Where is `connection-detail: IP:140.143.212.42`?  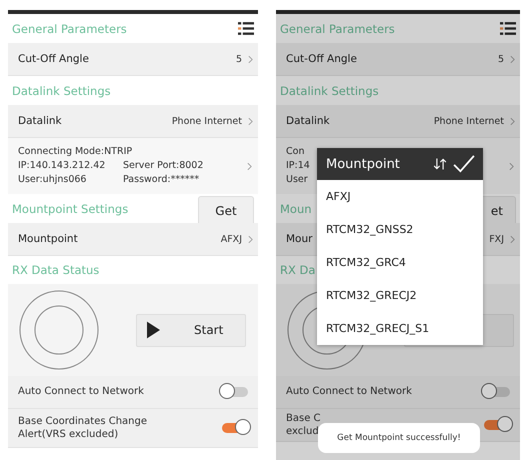
connection-detail: IP:140.143.212.42 is located at coordinates (62, 166).